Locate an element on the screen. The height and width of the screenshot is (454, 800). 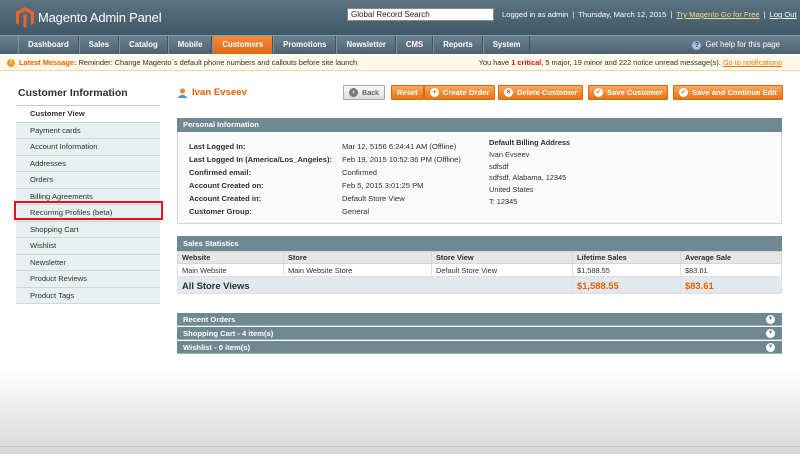
create-order-button: + Create Order is located at coordinates (460, 92).